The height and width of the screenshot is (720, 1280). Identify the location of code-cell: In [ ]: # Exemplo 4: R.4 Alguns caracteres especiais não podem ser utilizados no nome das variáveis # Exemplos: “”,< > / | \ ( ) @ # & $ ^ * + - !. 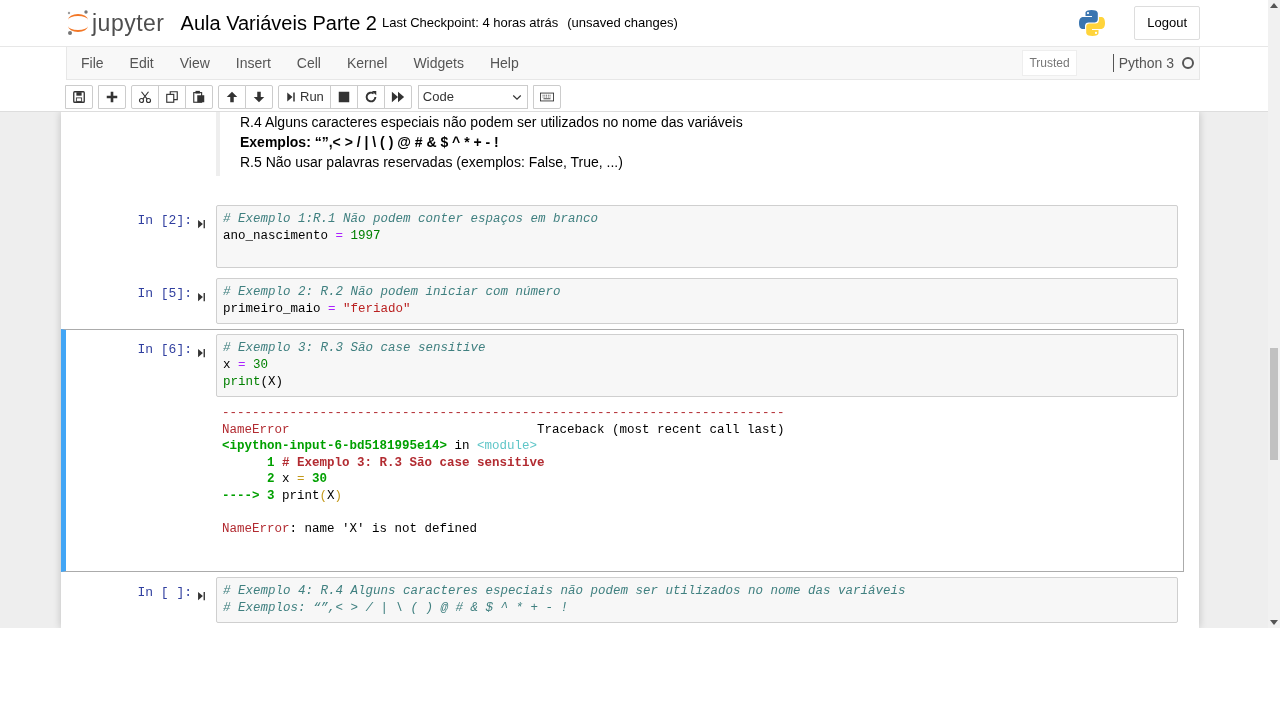
(622, 600).